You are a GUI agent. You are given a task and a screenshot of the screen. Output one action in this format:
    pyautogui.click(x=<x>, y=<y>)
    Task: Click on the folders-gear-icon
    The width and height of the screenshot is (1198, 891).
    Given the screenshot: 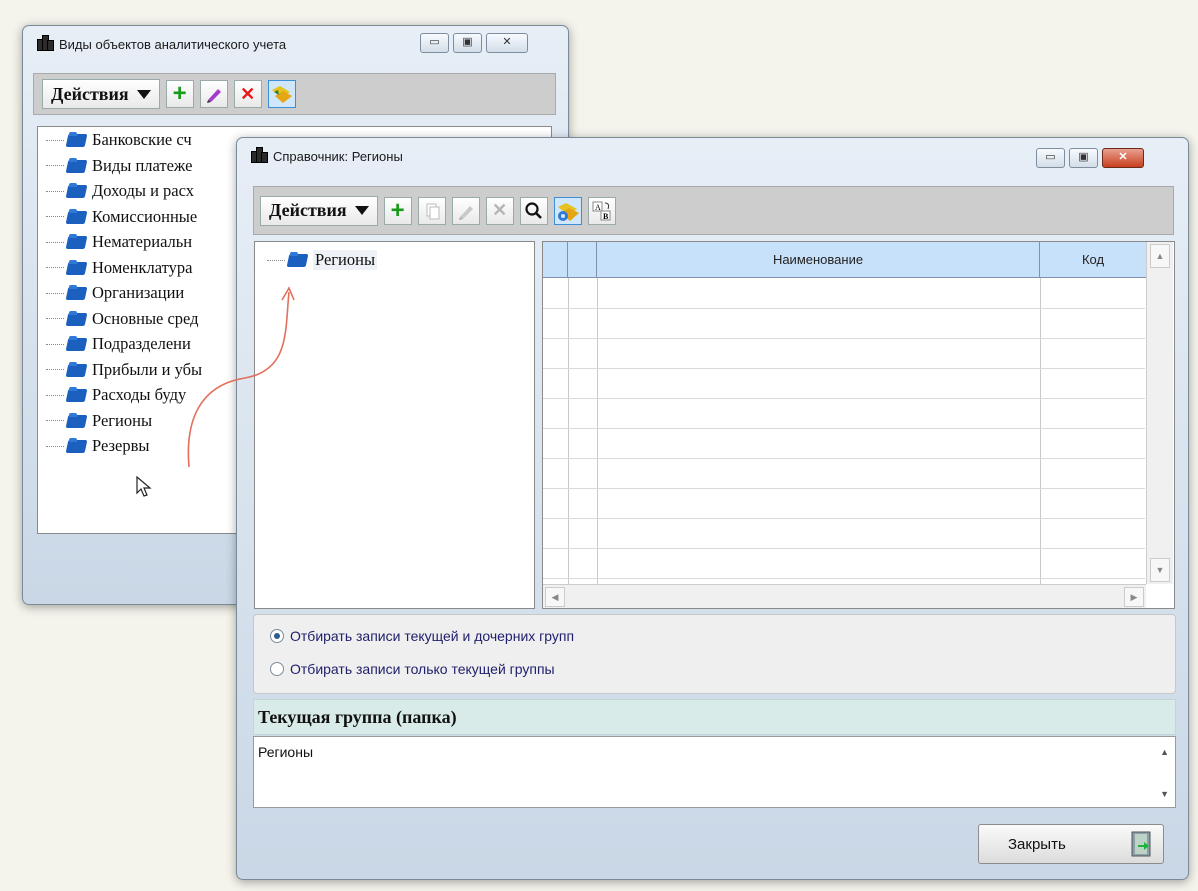 What is the action you would take?
    pyautogui.click(x=568, y=211)
    